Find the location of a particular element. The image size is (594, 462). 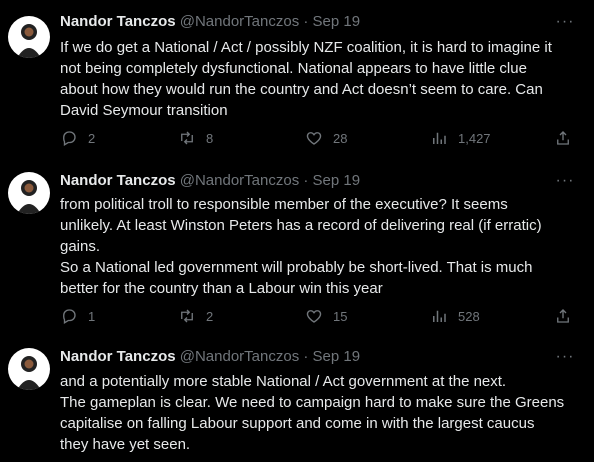

tweet-actions: 1 2 15 528 is located at coordinates (320, 316).